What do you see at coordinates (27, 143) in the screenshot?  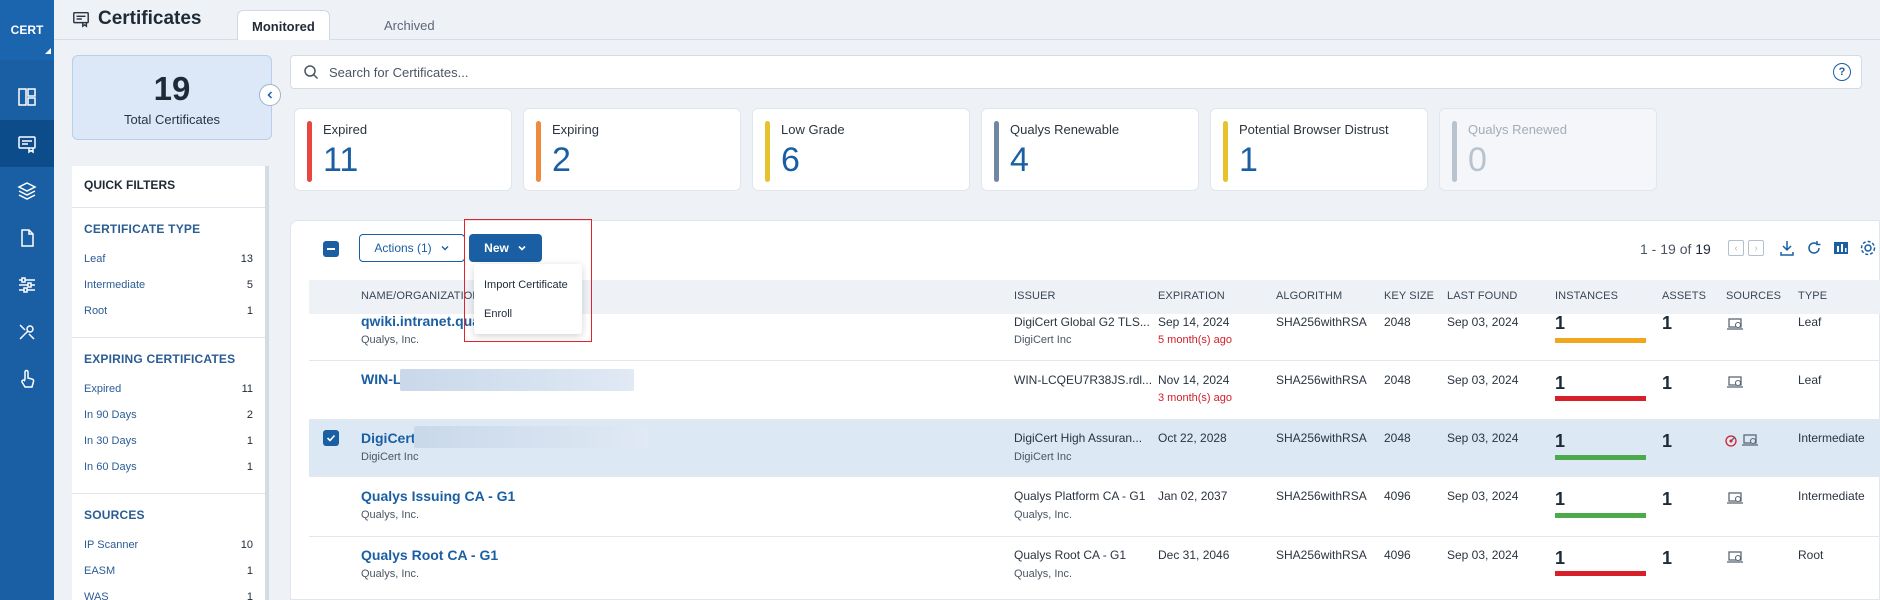 I see `nav-certificates-icon` at bounding box center [27, 143].